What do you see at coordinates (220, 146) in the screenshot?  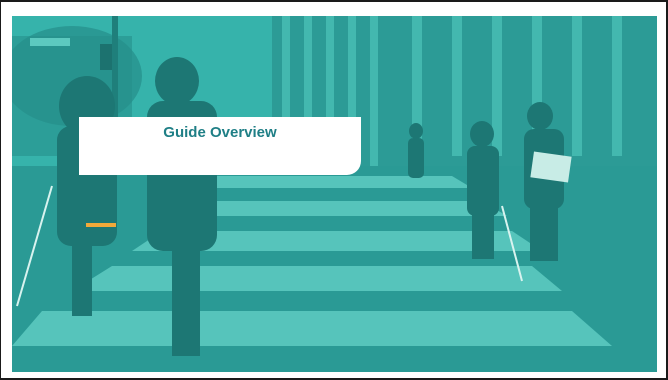 I see `title-card: Guide Overview` at bounding box center [220, 146].